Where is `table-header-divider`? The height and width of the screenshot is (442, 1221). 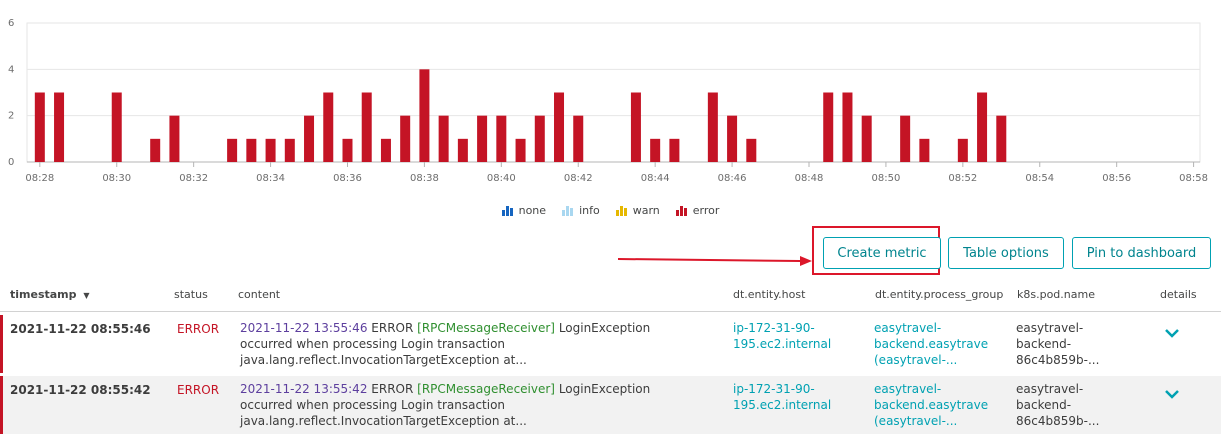 table-header-divider is located at coordinates (610, 311).